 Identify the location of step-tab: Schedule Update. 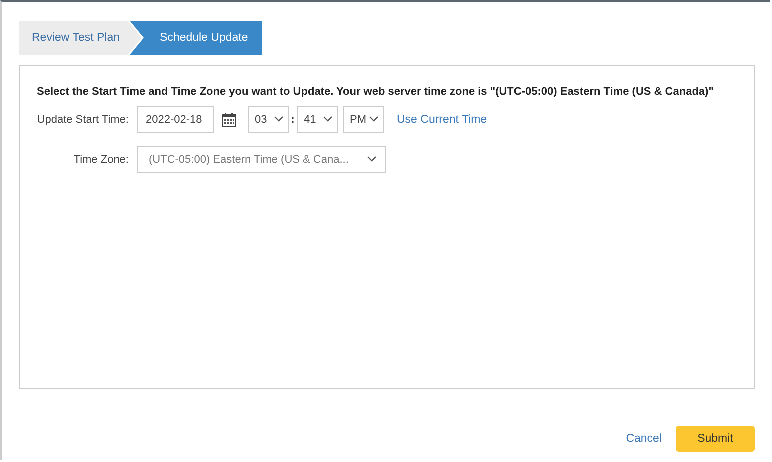
(196, 38).